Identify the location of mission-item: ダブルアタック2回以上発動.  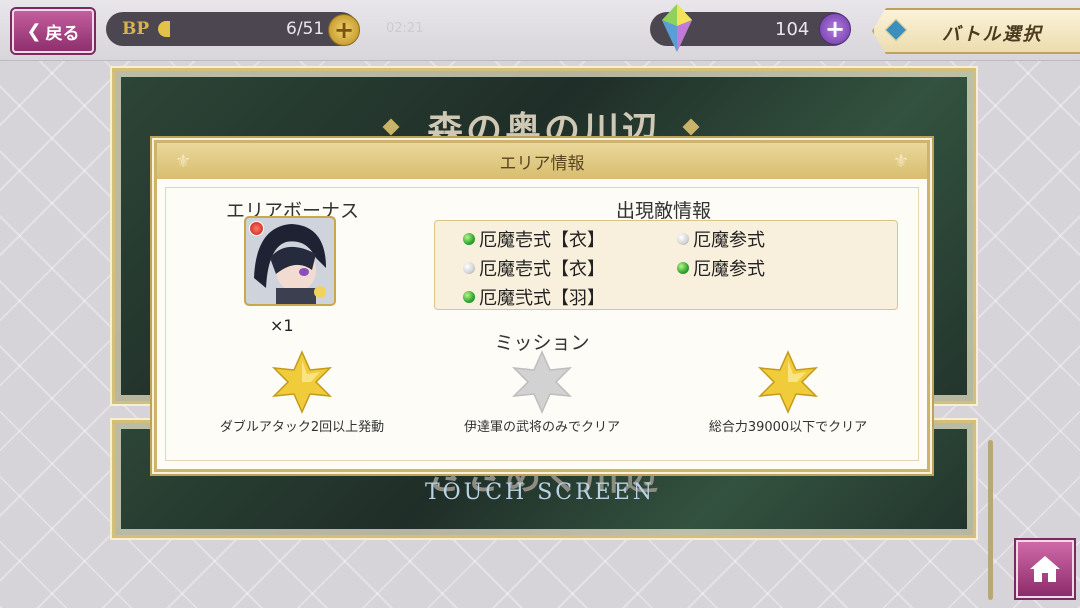
(302, 392).